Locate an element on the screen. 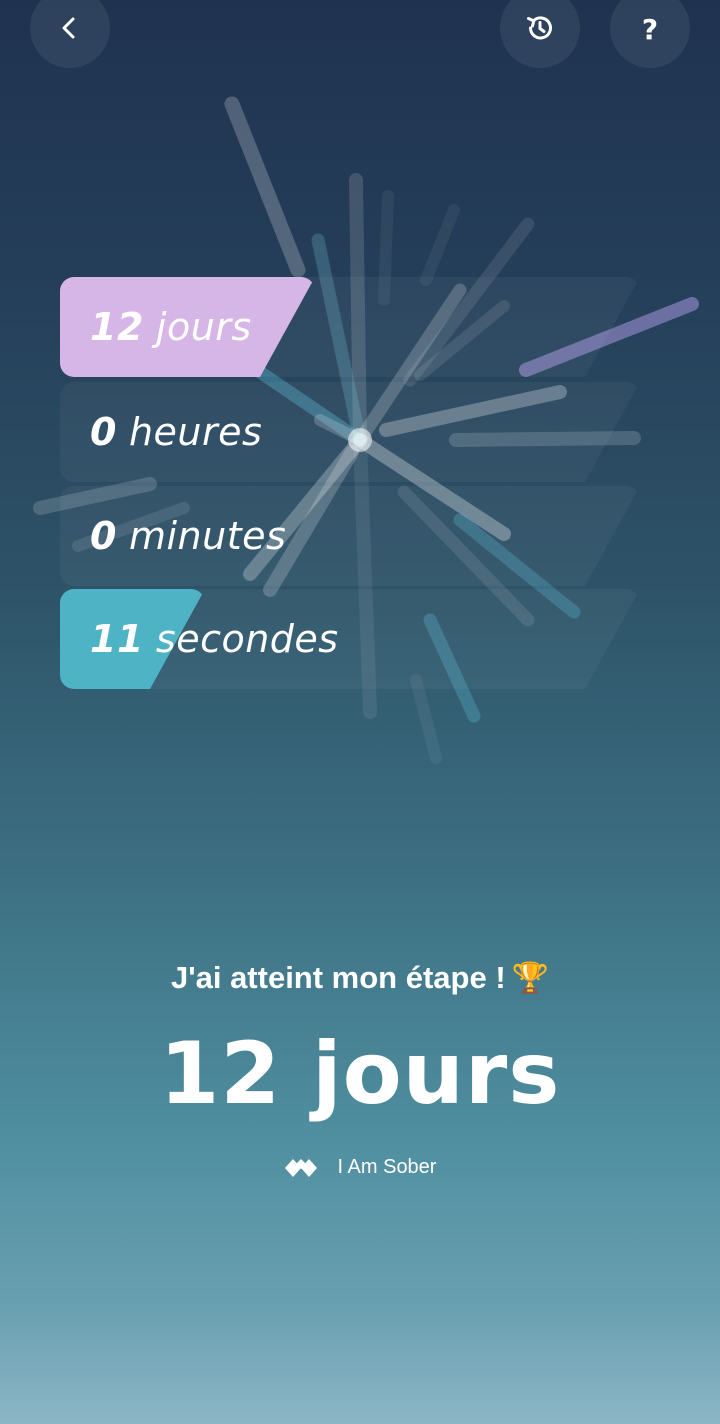 This screenshot has height=1424, width=720. brand: I Am Sober is located at coordinates (360, 1167).